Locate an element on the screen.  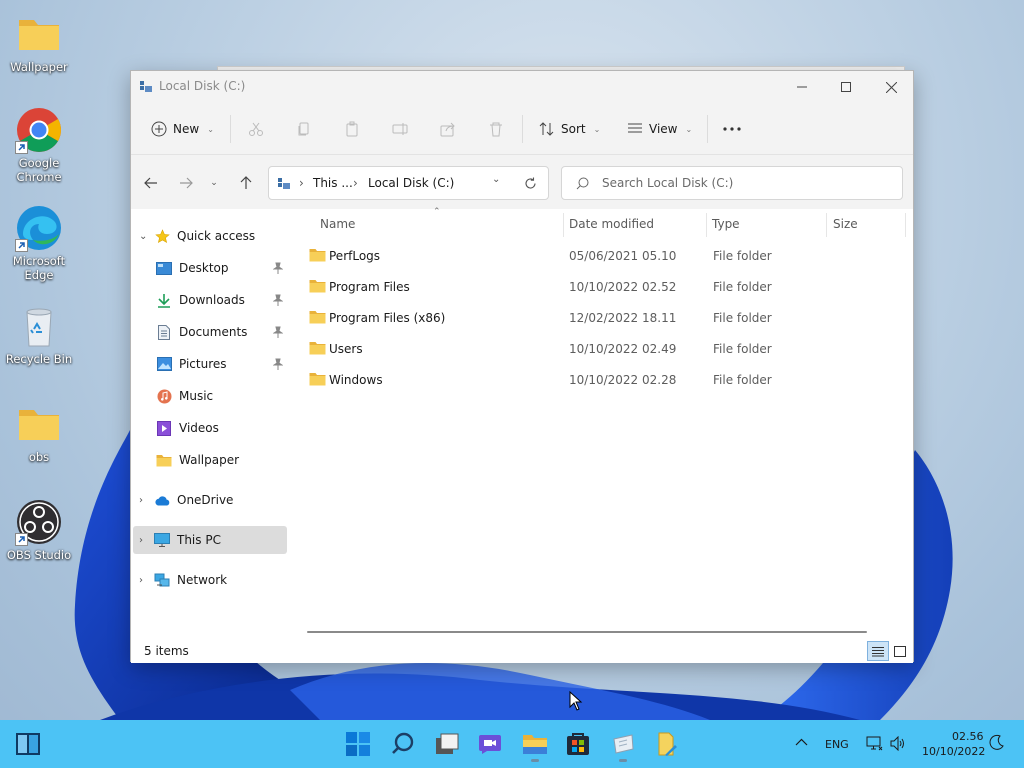
title-bar: Local Disk (C:) is located at coordinates (522, 87).